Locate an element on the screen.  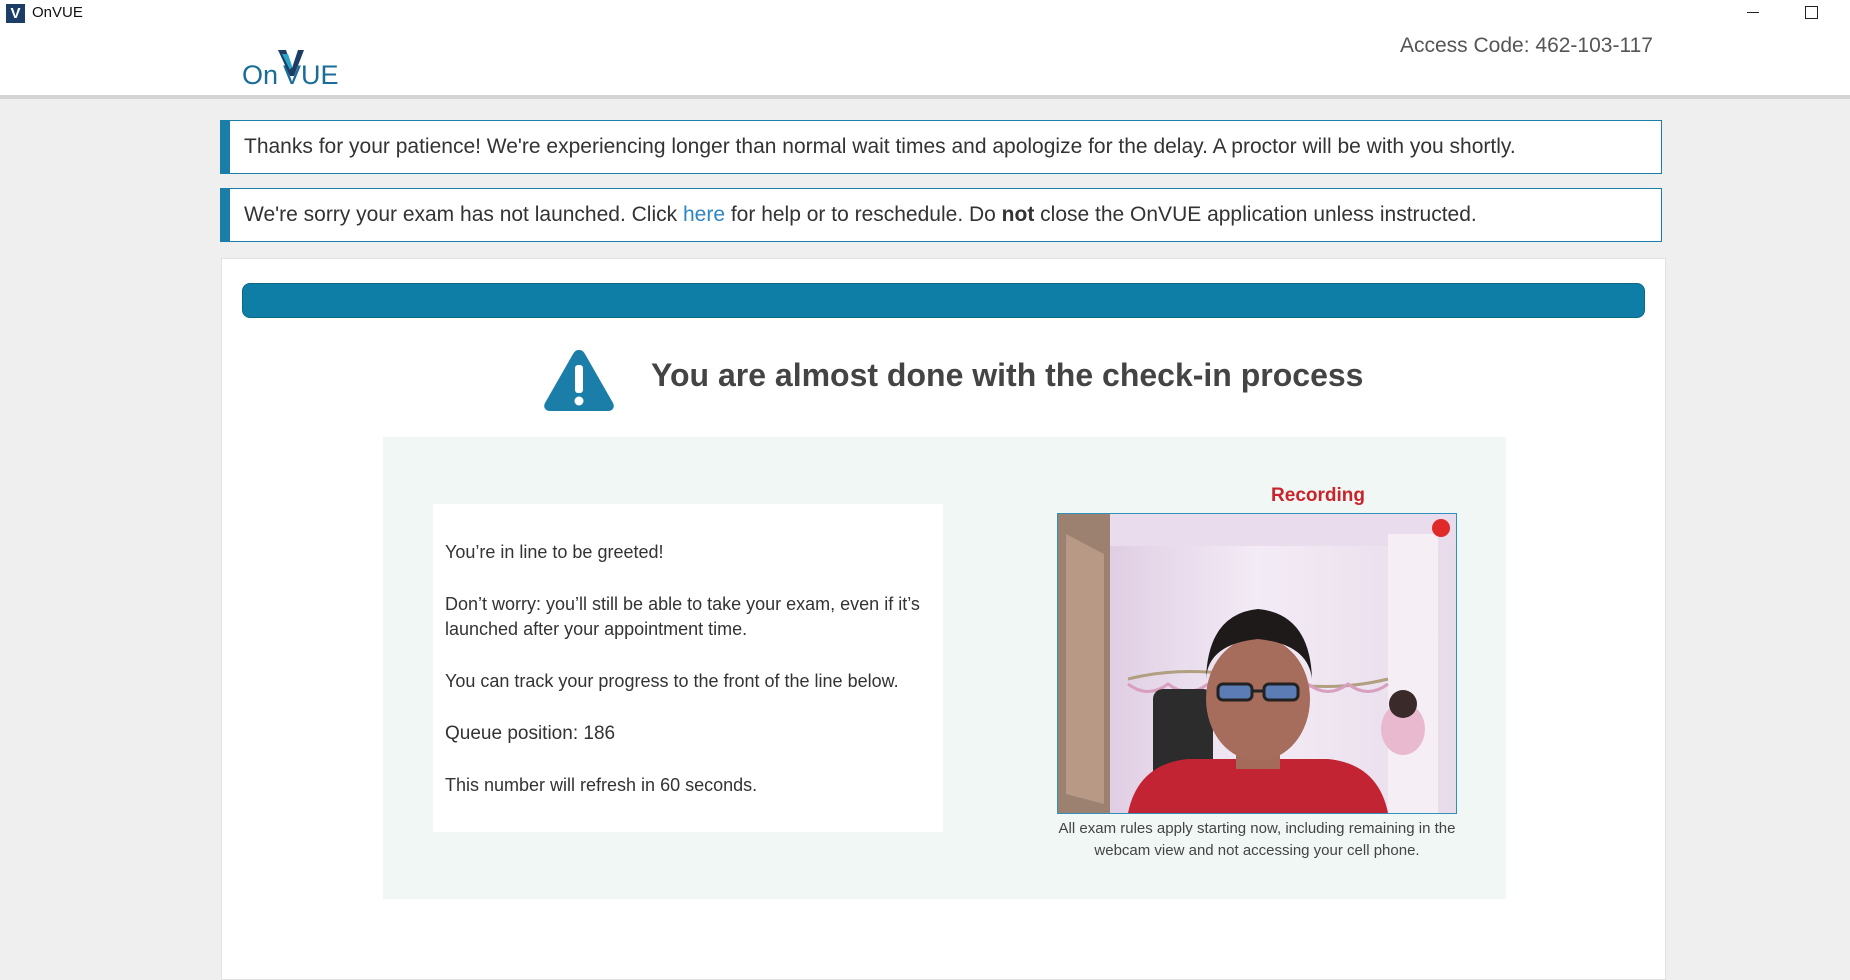
webcam-image is located at coordinates (1257, 663).